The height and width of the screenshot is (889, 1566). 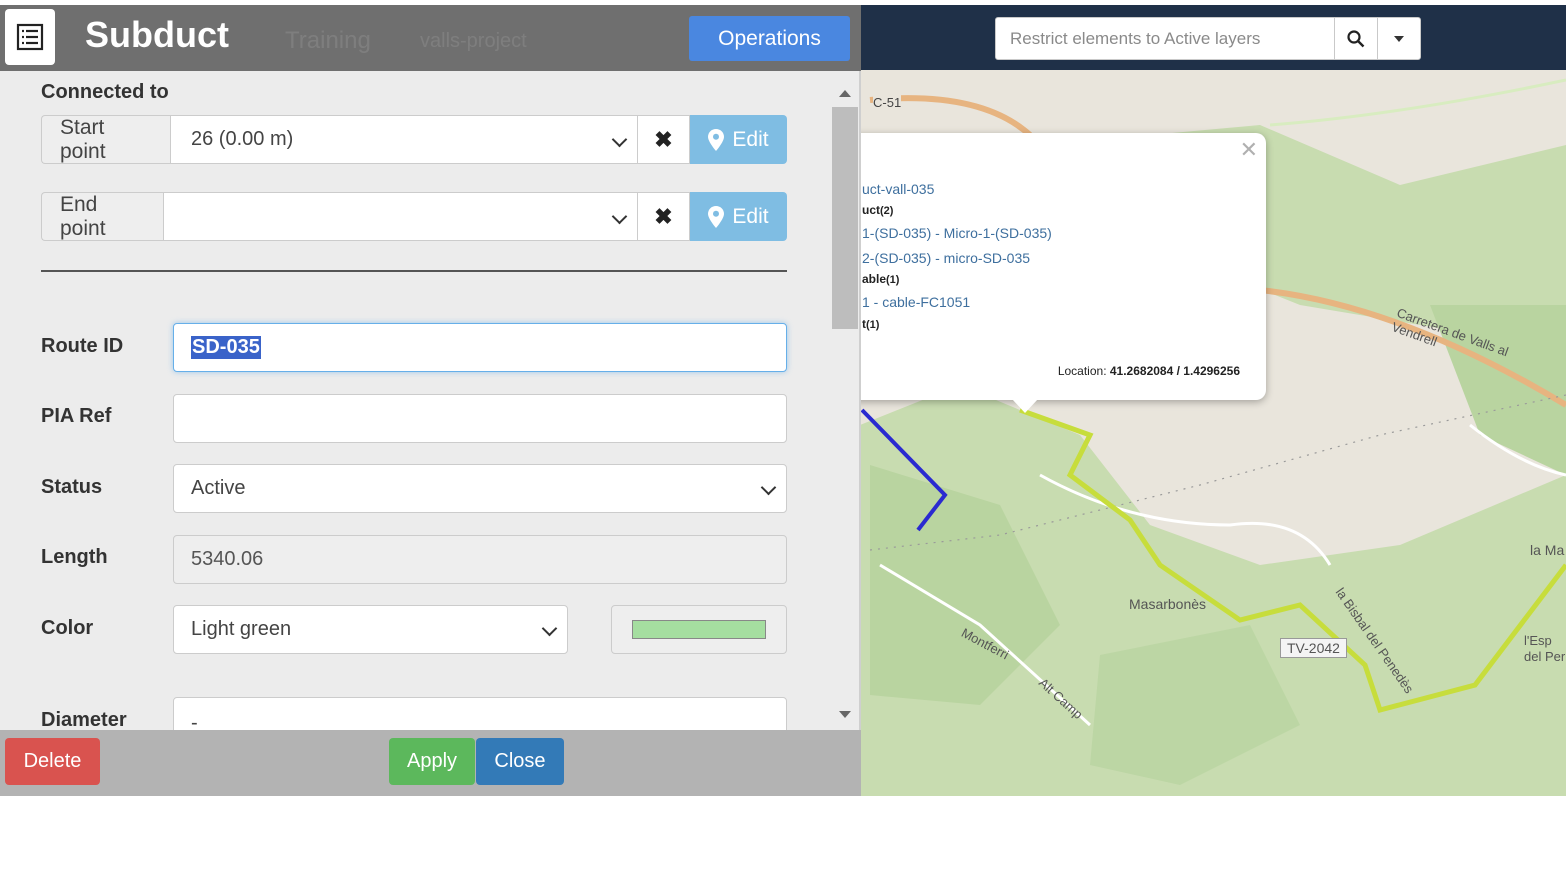 What do you see at coordinates (67, 628) in the screenshot?
I see `color-label: Color` at bounding box center [67, 628].